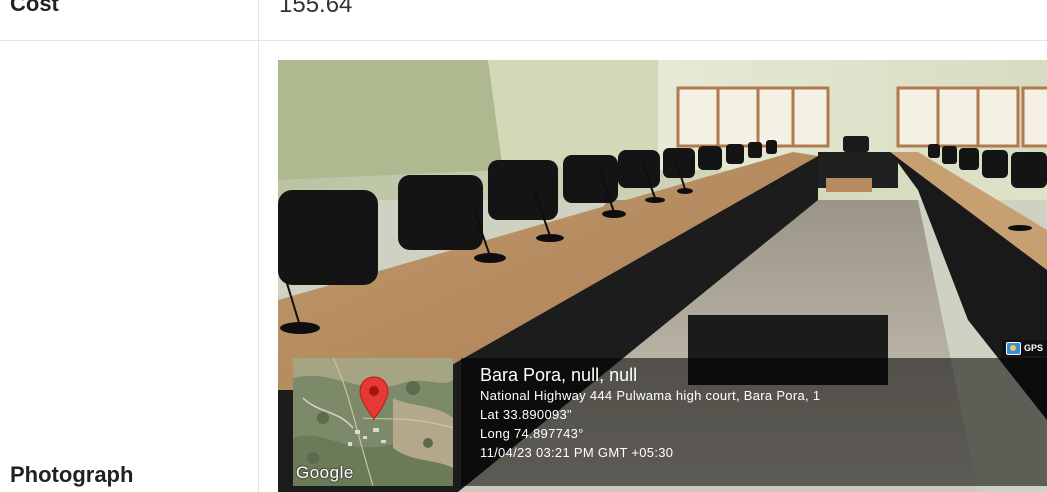  Describe the element at coordinates (316, 9) in the screenshot. I see `cost-value: 155.64` at that location.